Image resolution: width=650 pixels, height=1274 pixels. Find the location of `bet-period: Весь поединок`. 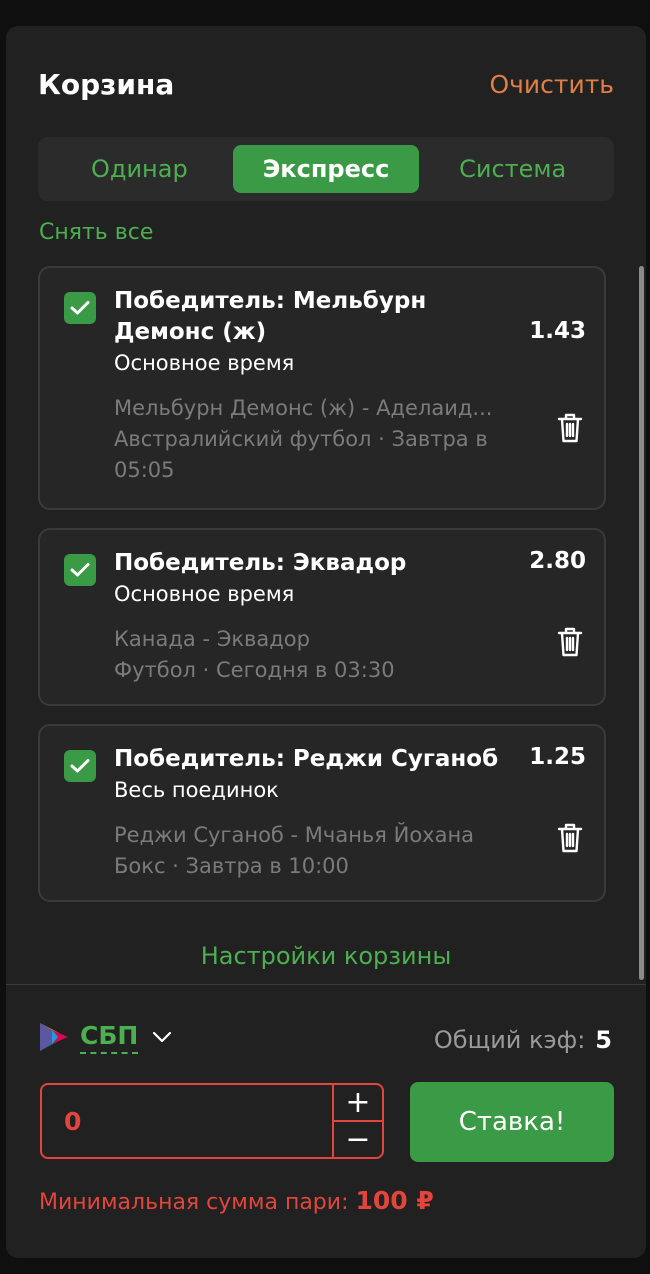

bet-period: Весь поединок is located at coordinates (196, 790).